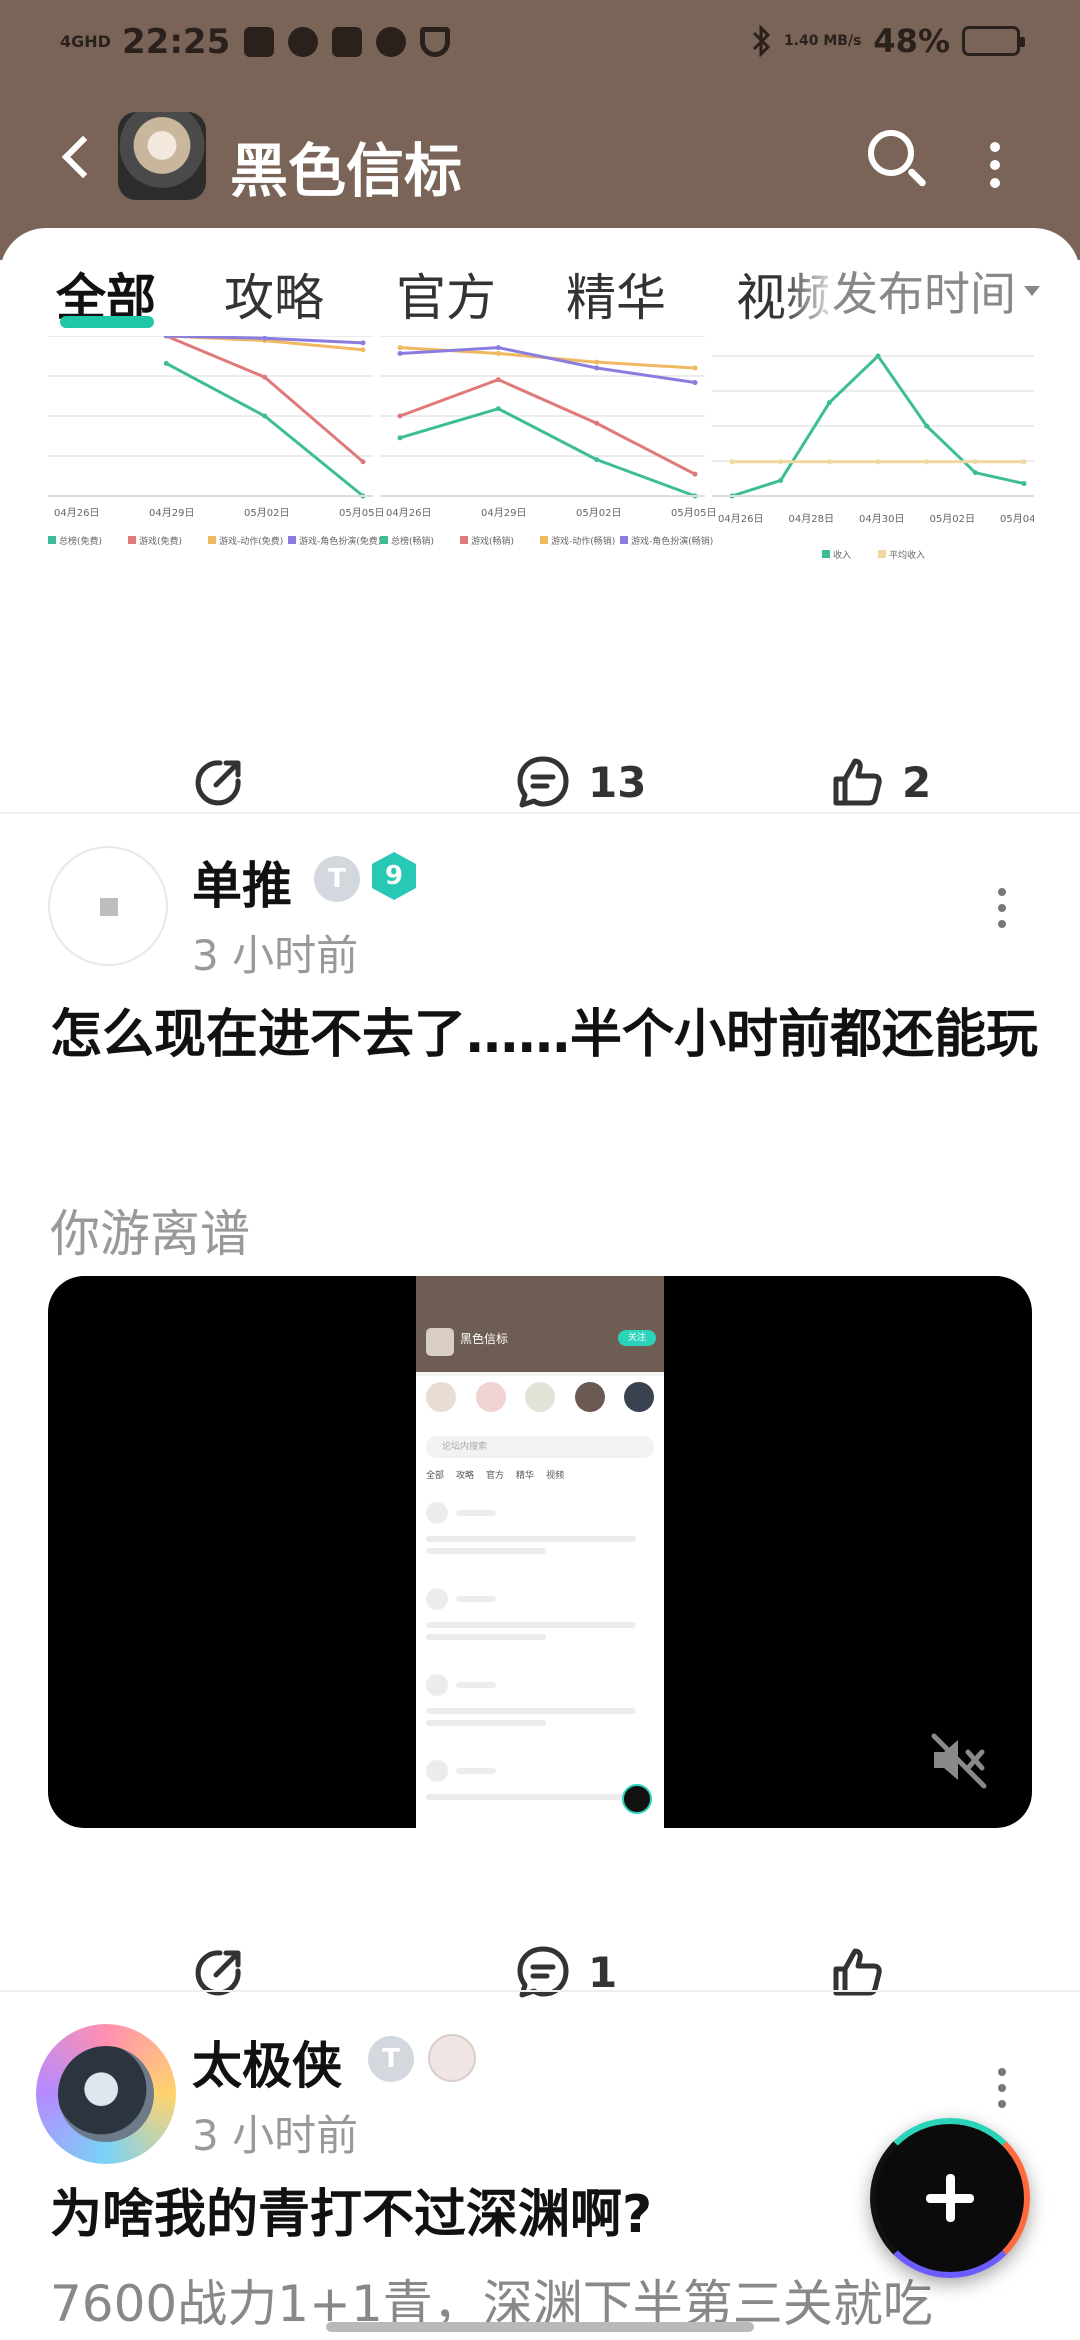  I want to click on chart-tick-label: 04月28日, so click(811, 519).